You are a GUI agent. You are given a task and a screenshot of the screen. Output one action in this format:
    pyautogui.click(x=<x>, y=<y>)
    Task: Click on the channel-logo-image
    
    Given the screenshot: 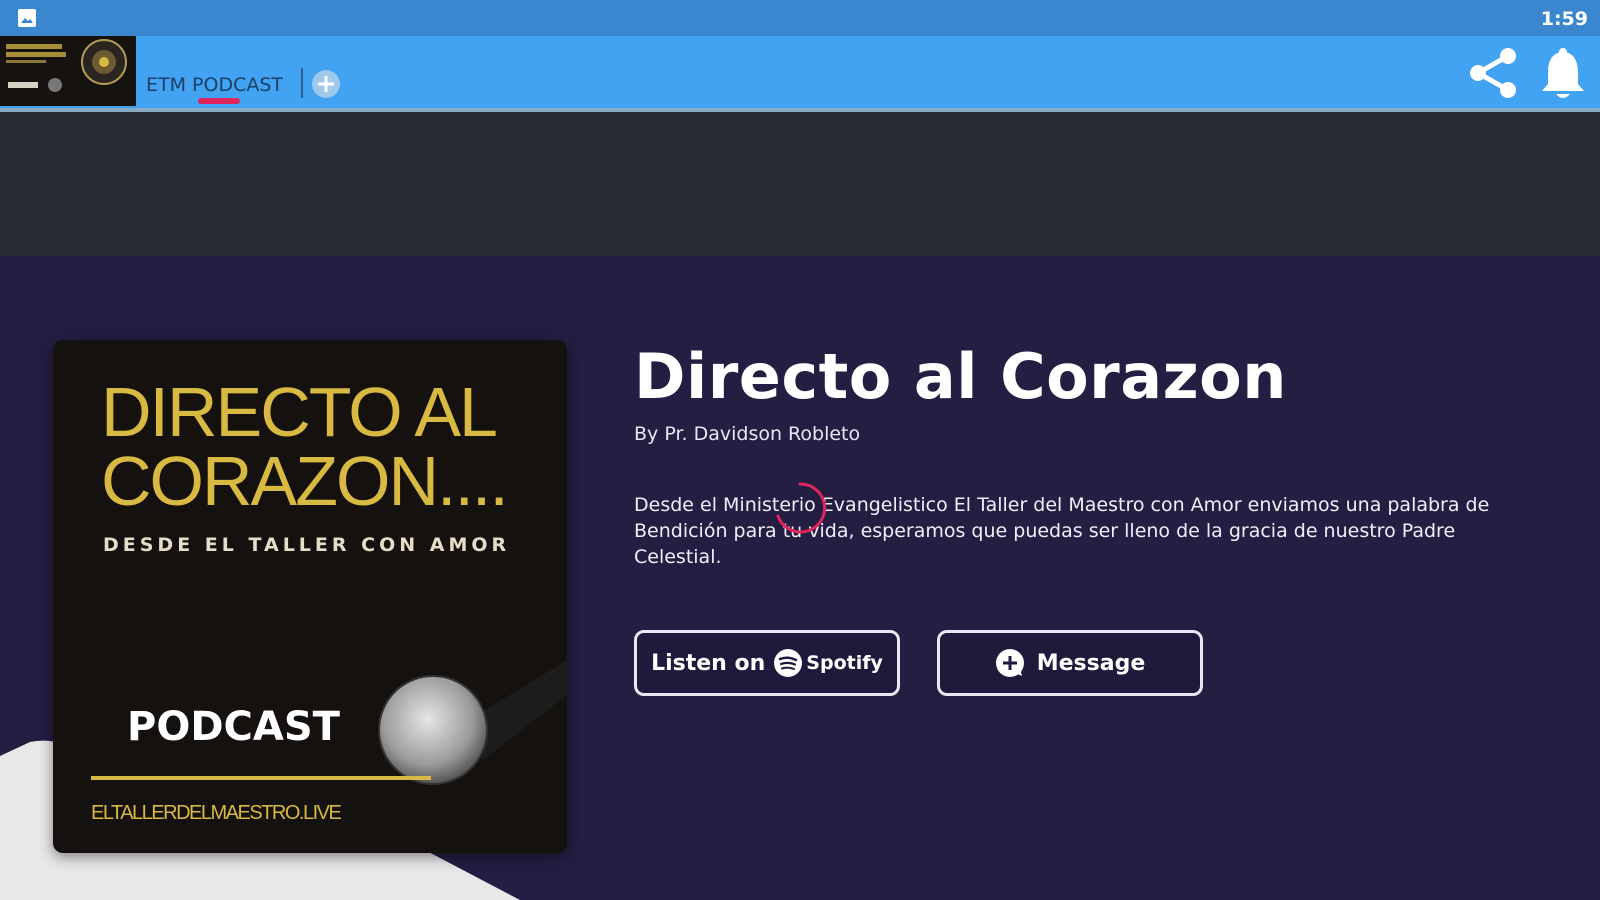 What is the action you would take?
    pyautogui.click(x=68, y=71)
    